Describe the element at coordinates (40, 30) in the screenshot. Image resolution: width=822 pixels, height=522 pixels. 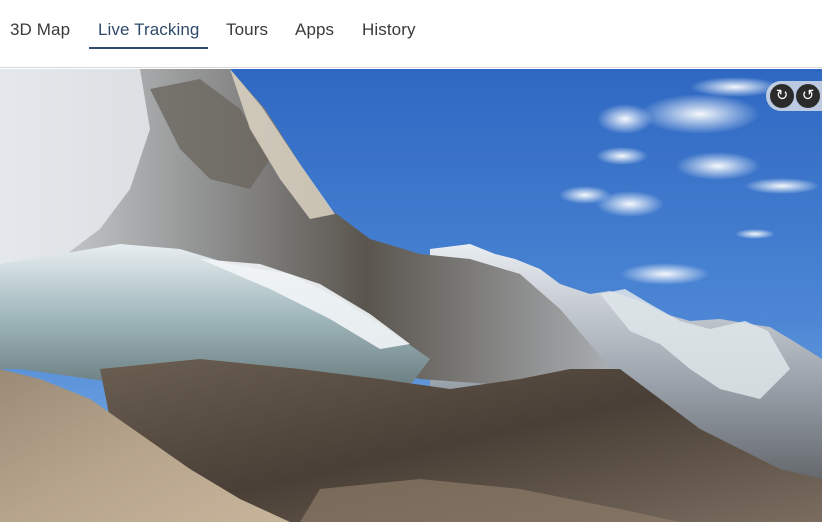
I see `tab-3d-map: 3D Map` at that location.